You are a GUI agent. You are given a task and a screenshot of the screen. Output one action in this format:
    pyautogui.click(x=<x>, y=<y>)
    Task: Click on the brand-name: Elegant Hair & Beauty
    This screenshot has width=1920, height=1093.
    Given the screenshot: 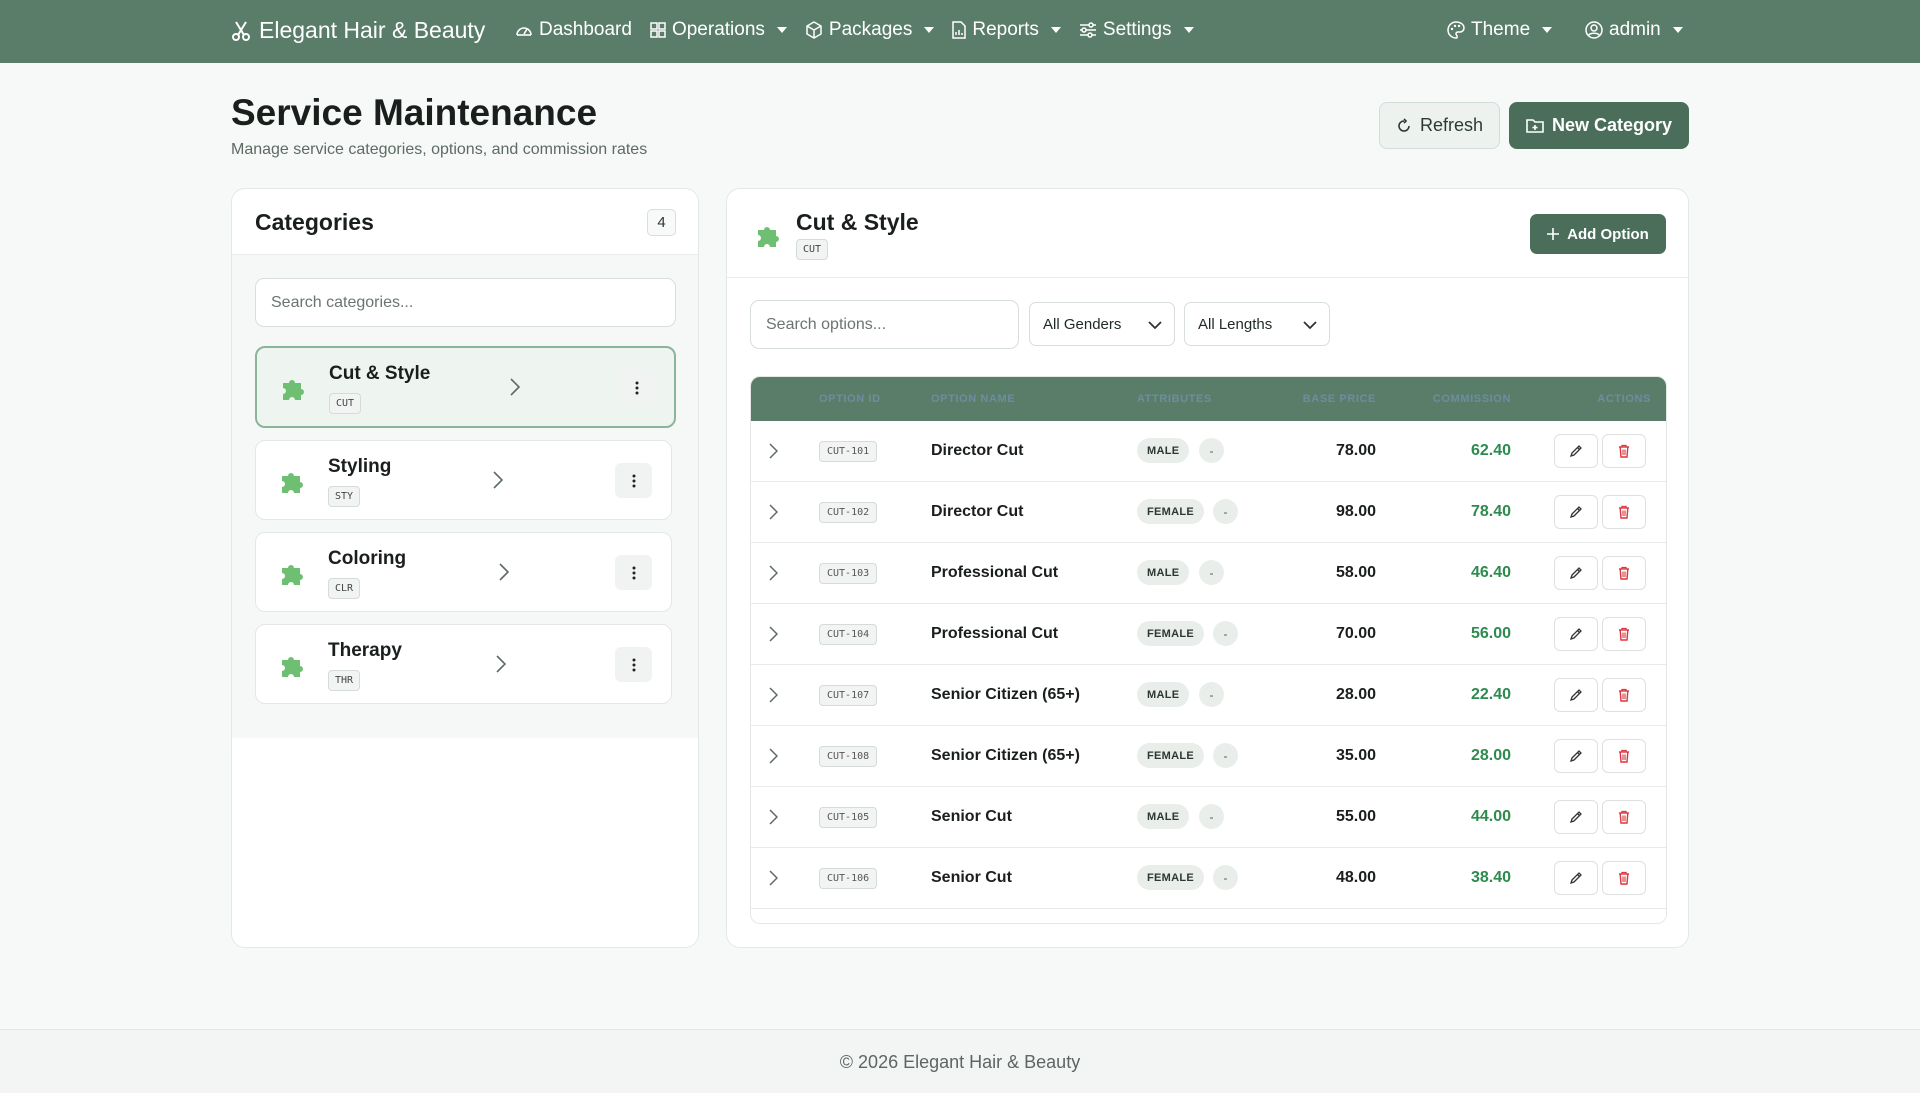 What is the action you would take?
    pyautogui.click(x=372, y=30)
    